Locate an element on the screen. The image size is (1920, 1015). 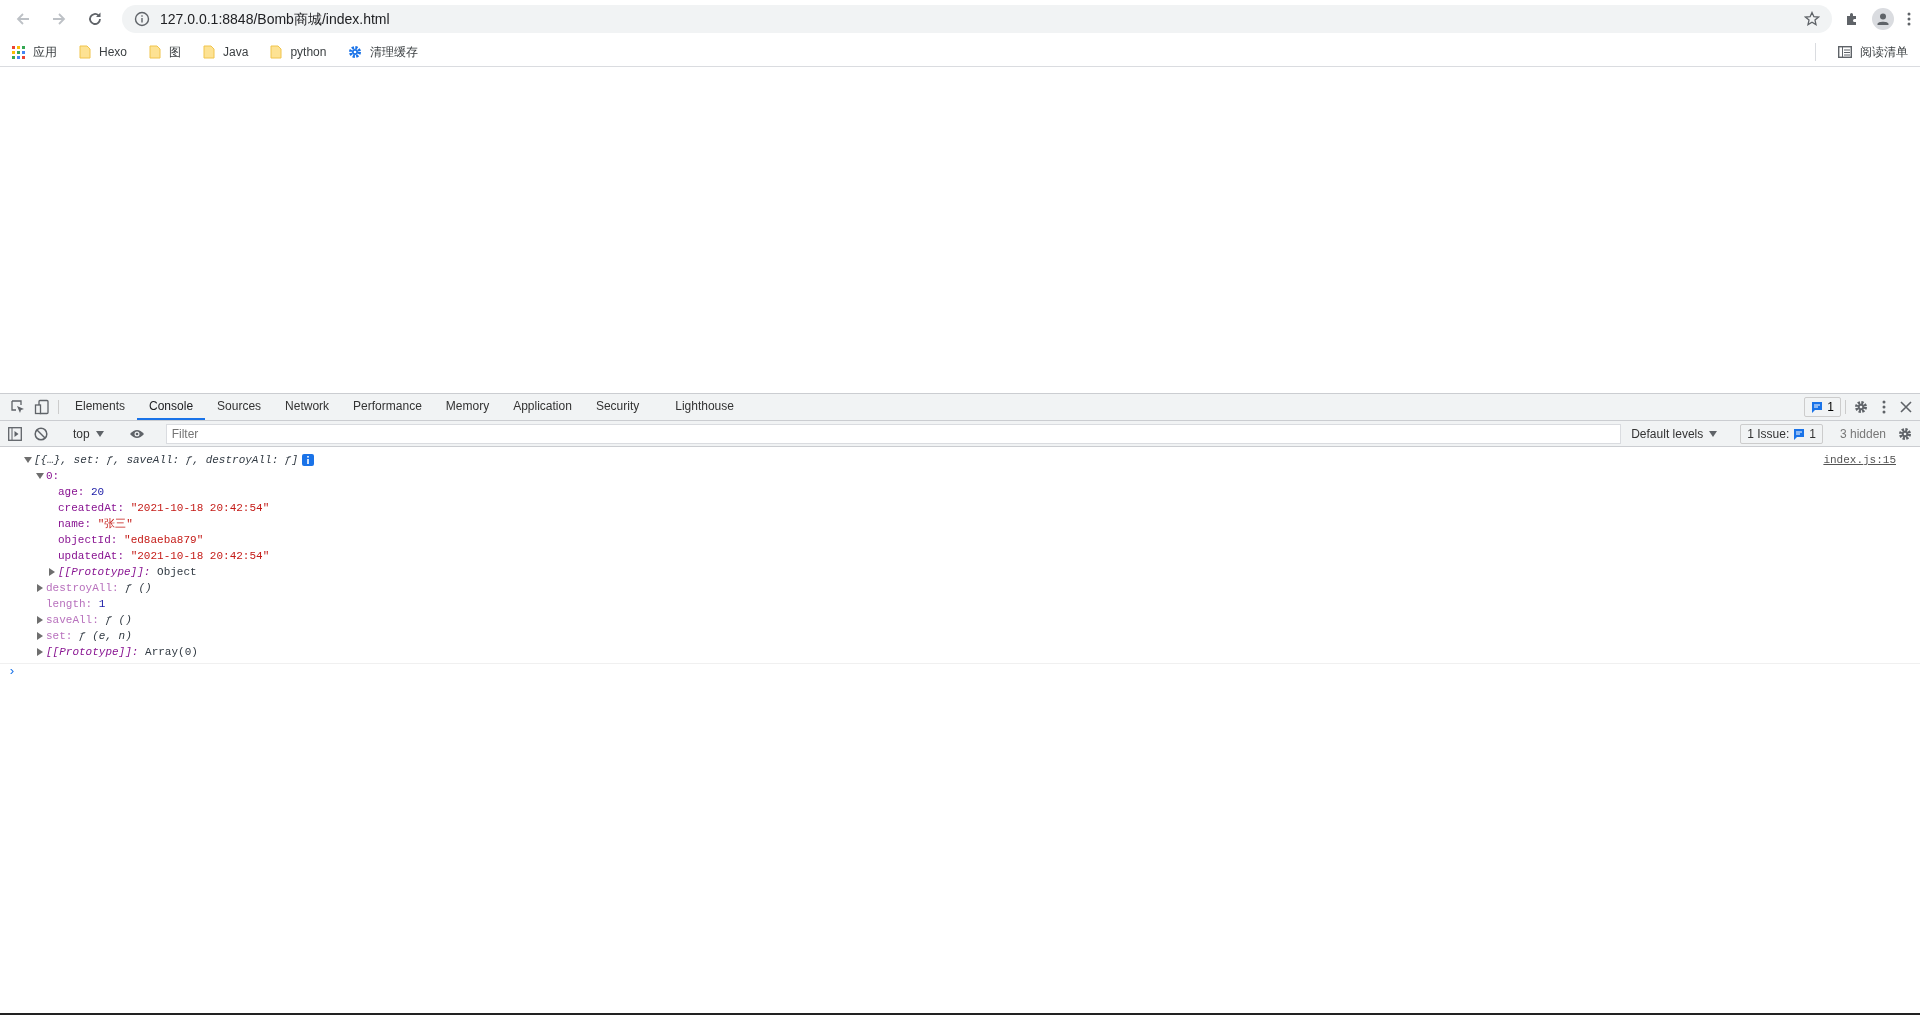
sidebar-icon is located at coordinates (15, 433).